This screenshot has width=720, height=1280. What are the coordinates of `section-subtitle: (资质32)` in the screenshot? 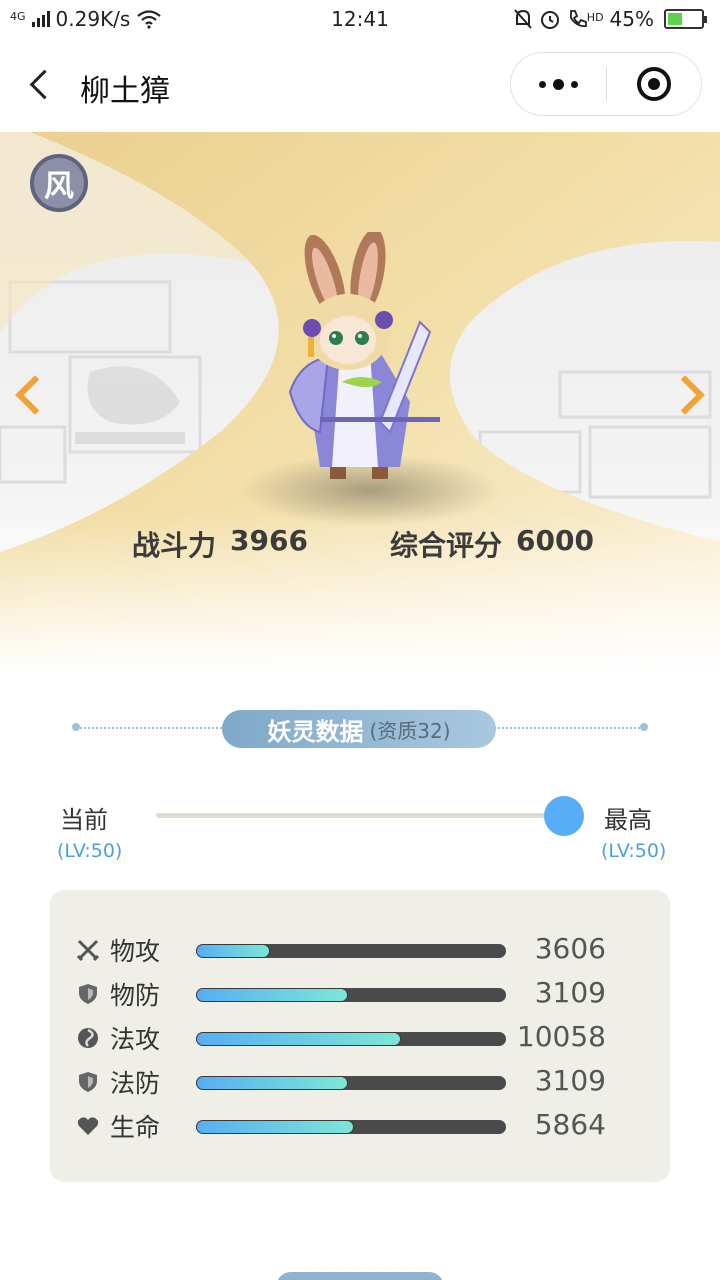 It's located at (410, 730).